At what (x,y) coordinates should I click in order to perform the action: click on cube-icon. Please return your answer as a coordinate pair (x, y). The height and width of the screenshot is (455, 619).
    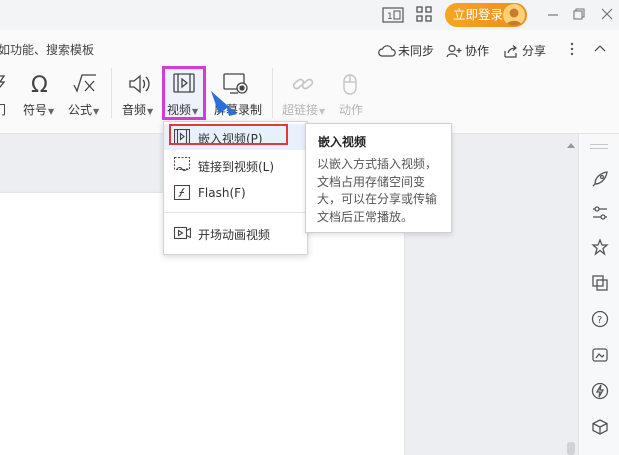
    Looking at the image, I should click on (600, 427).